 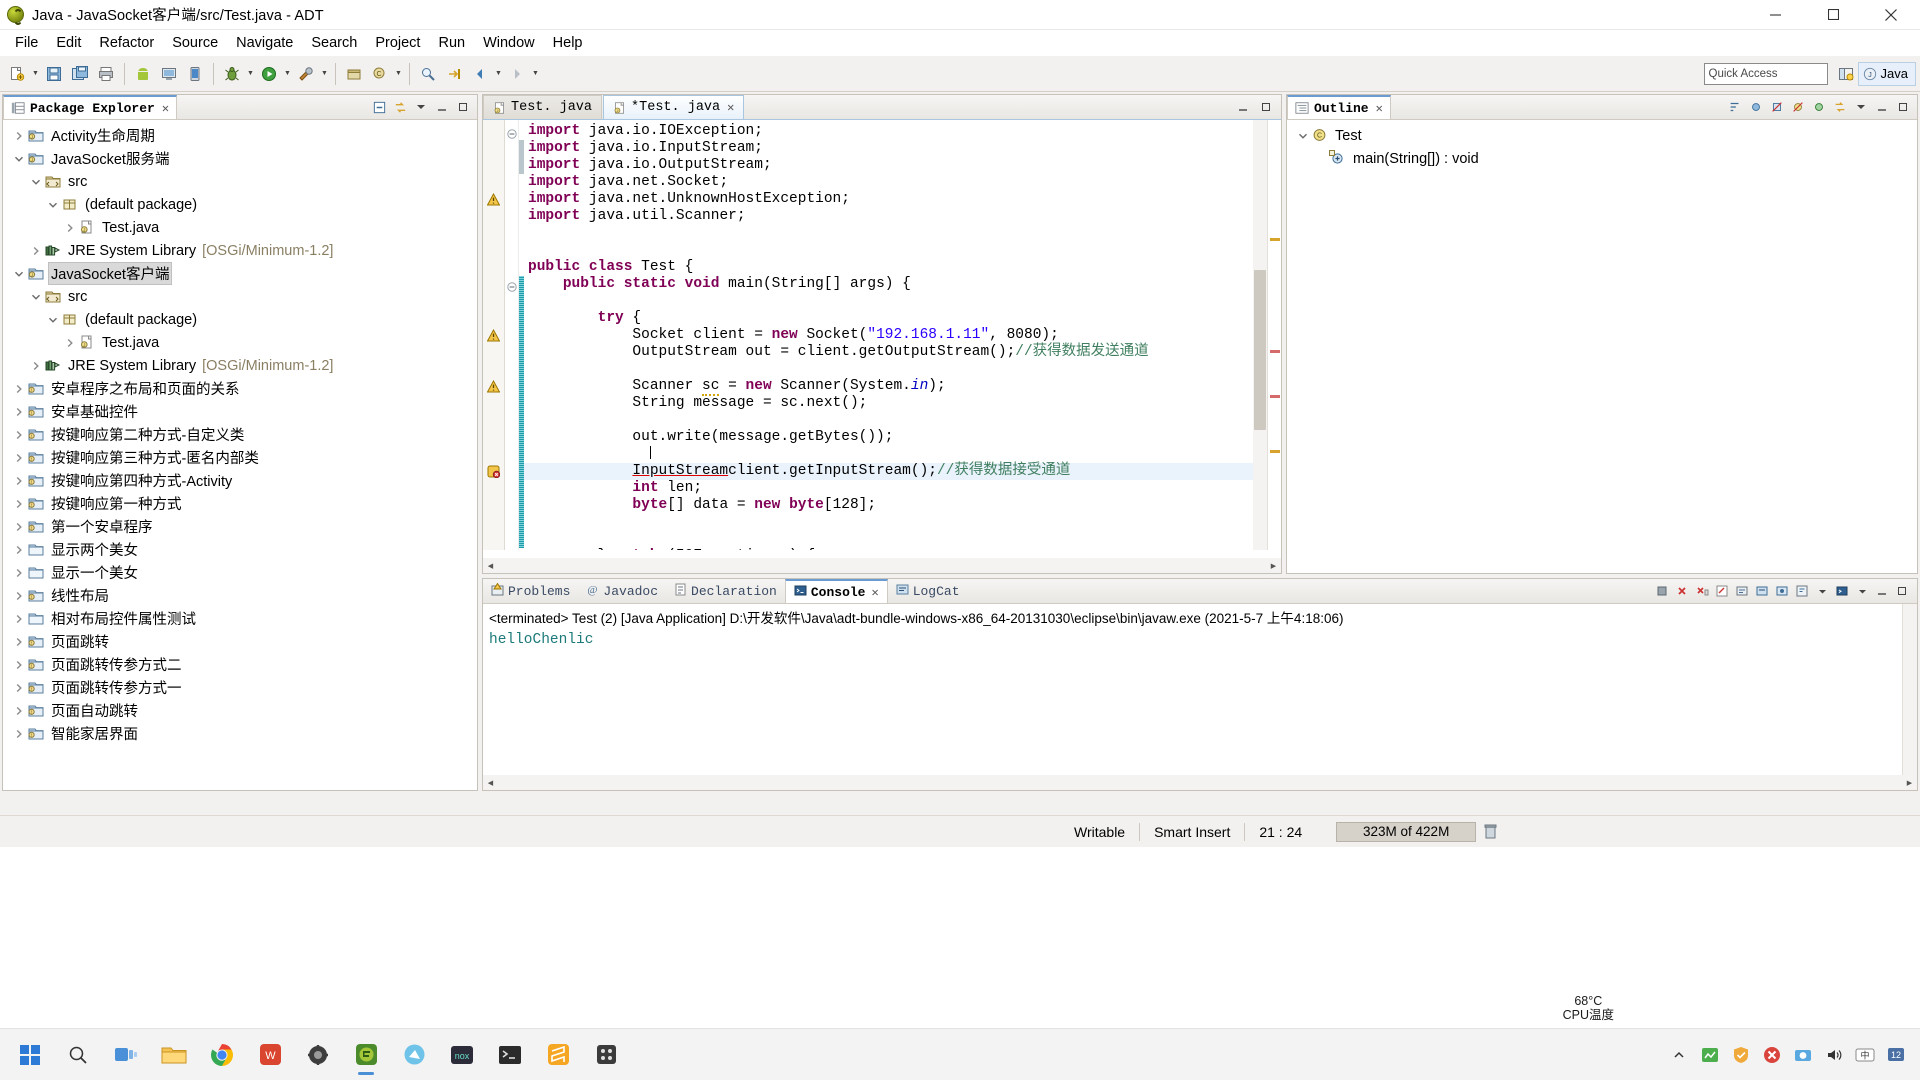 I want to click on avd-manager-button, so click(x=195, y=74).